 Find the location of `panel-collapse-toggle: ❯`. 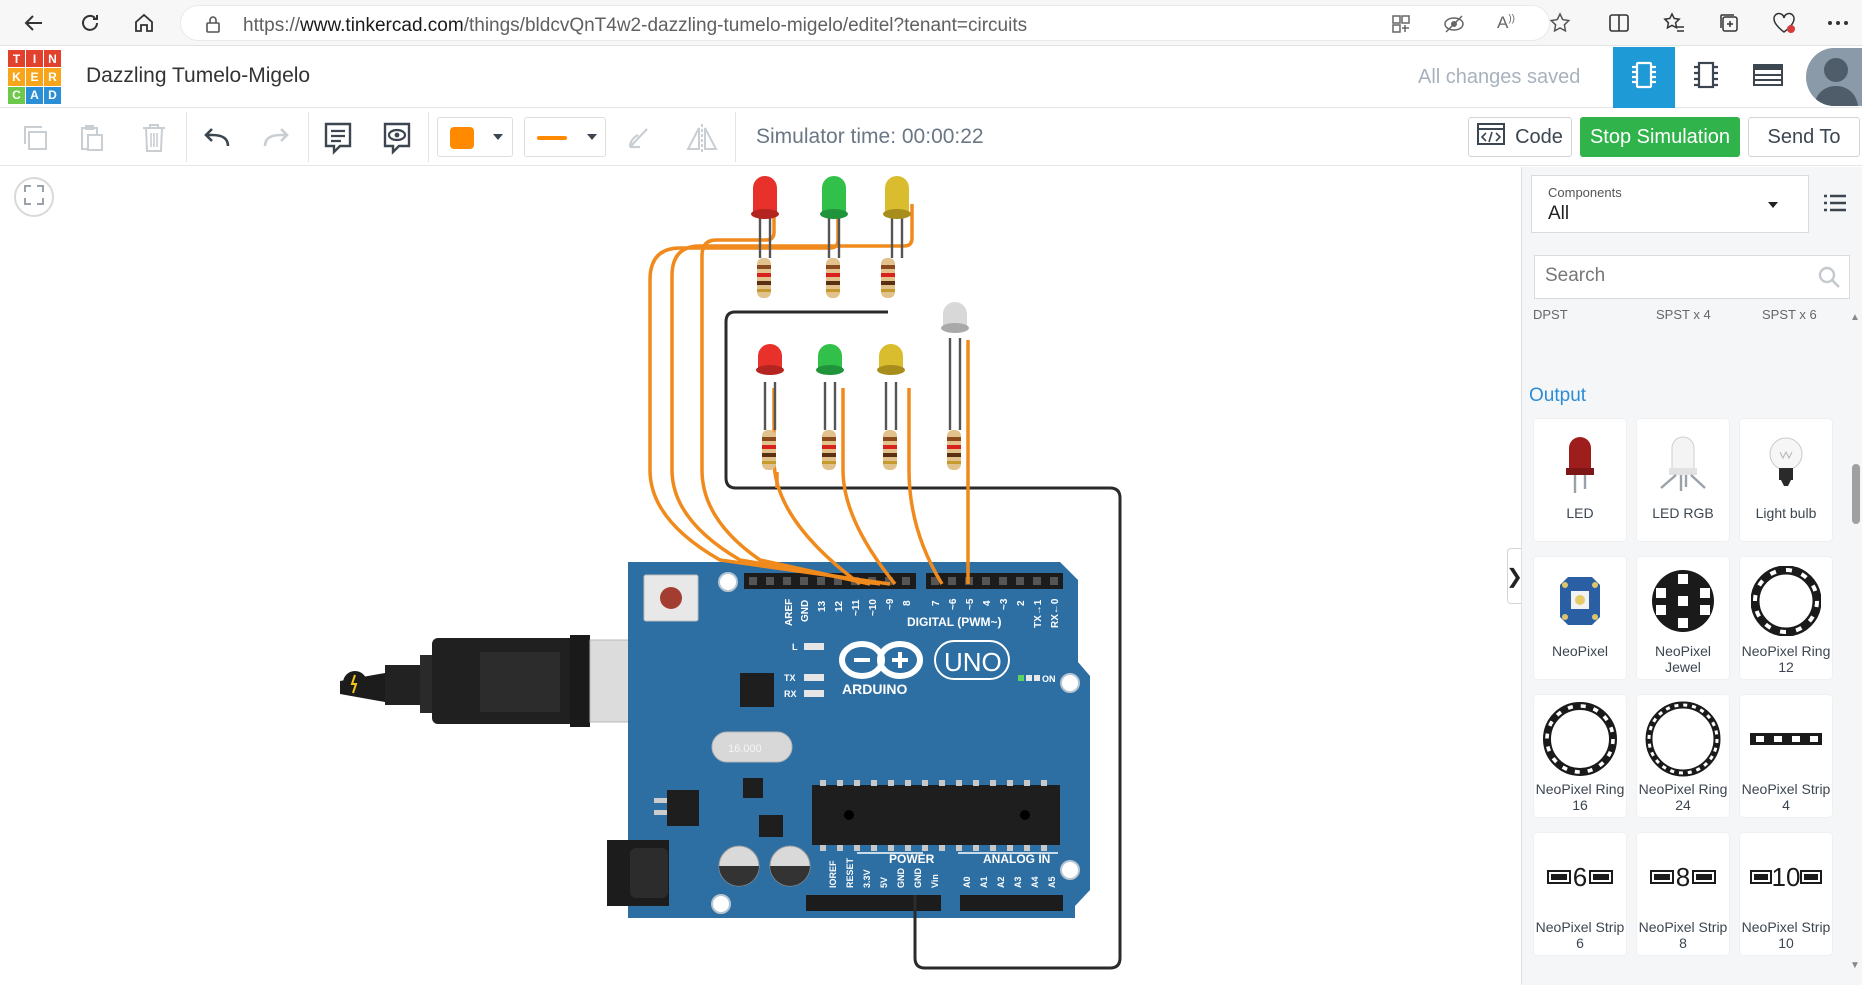

panel-collapse-toggle: ❯ is located at coordinates (1514, 576).